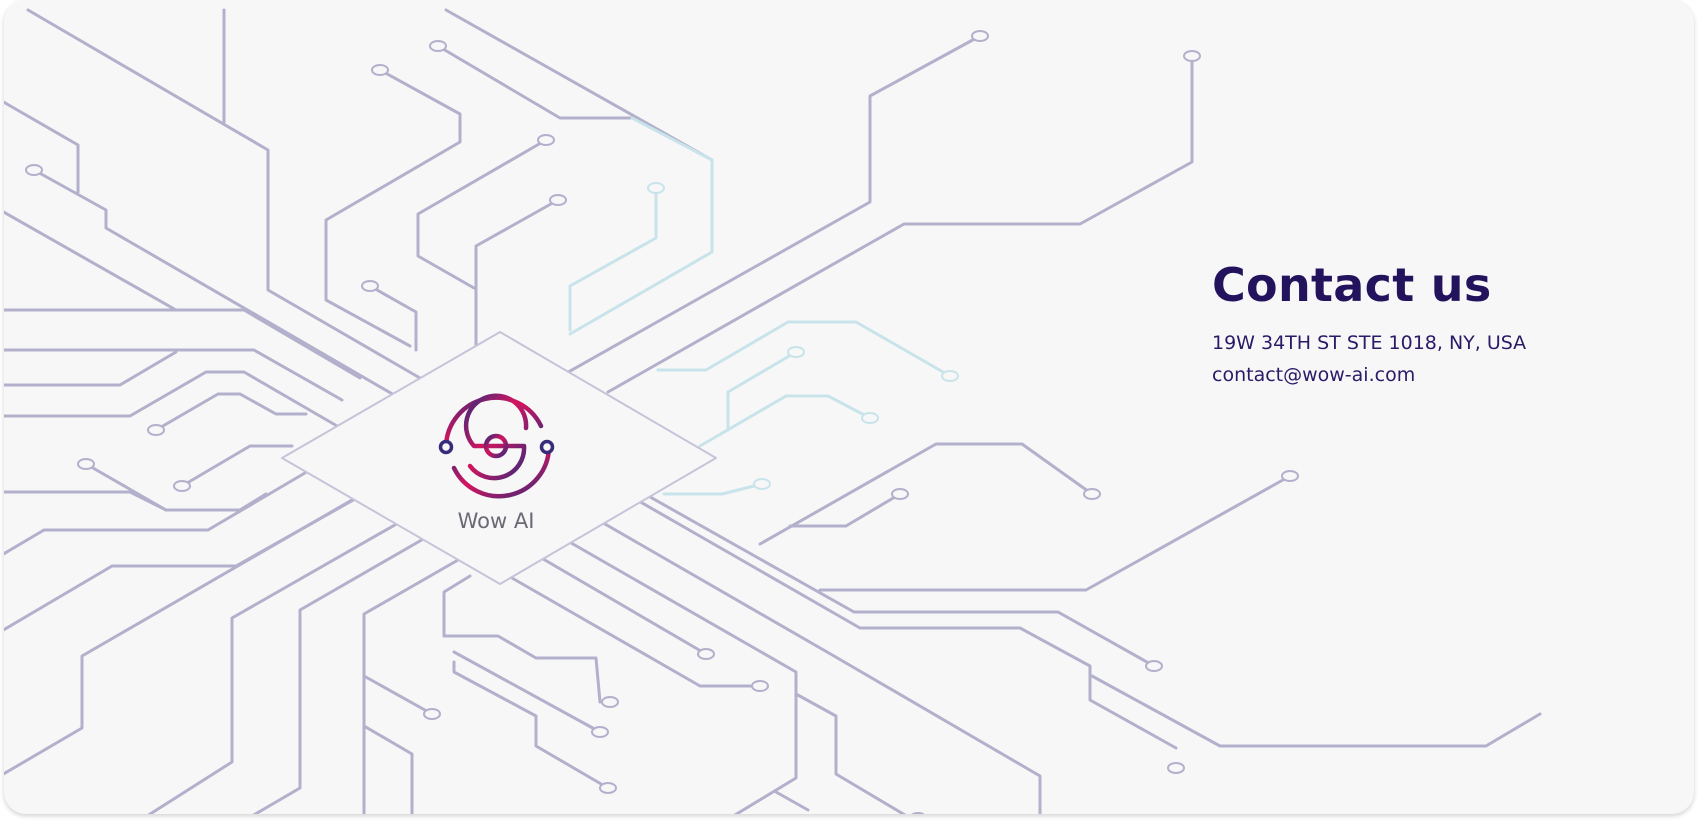 This screenshot has width=1699, height=823. What do you see at coordinates (1427, 375) in the screenshot?
I see `email-link: contact@wow-ai.com` at bounding box center [1427, 375].